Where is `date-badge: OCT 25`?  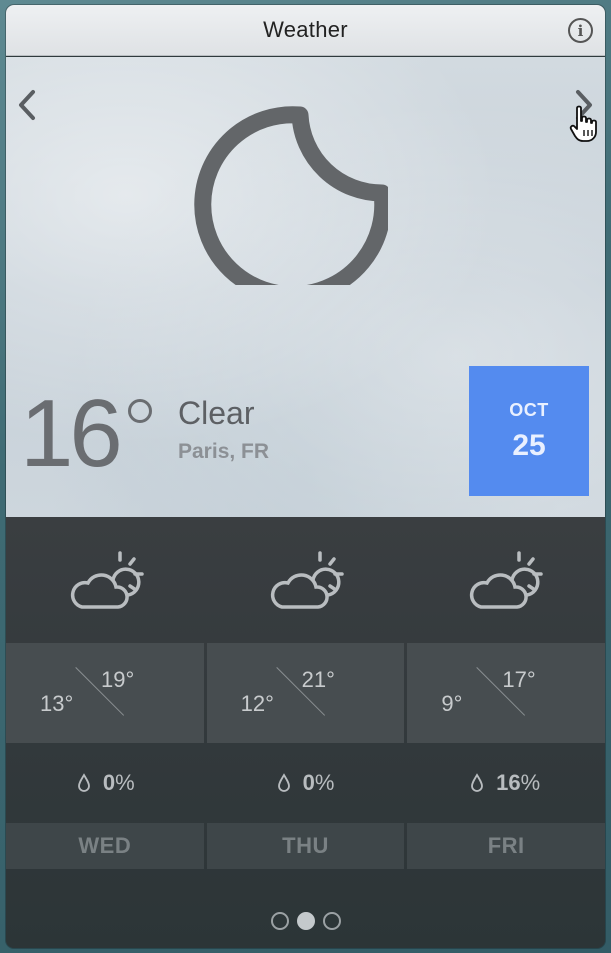 date-badge: OCT 25 is located at coordinates (529, 431).